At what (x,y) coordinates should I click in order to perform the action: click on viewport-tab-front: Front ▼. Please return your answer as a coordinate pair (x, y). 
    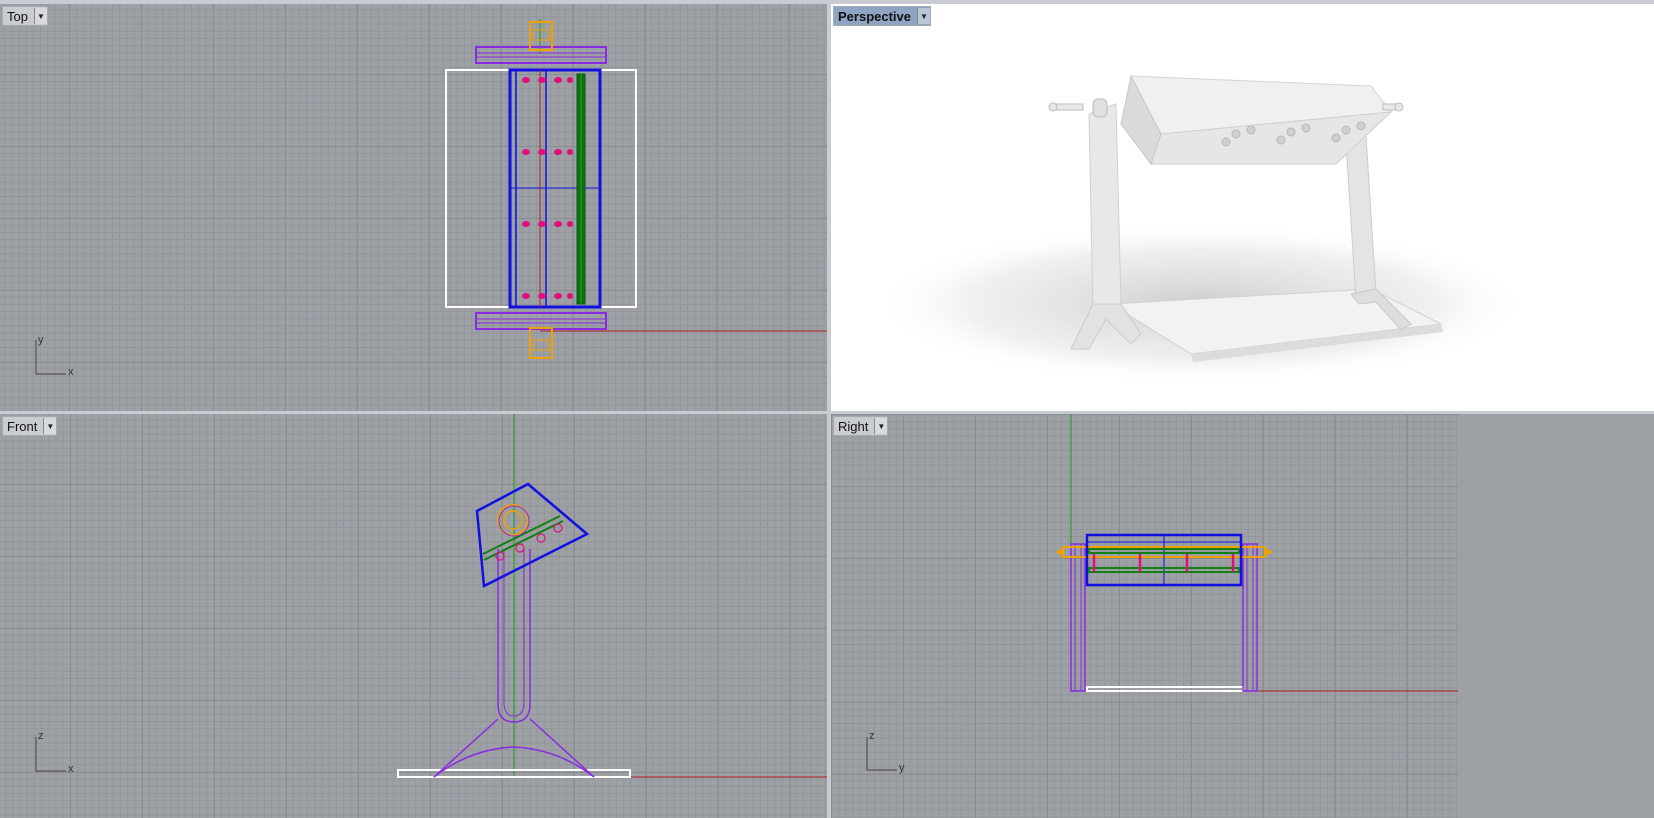
    Looking at the image, I should click on (30, 426).